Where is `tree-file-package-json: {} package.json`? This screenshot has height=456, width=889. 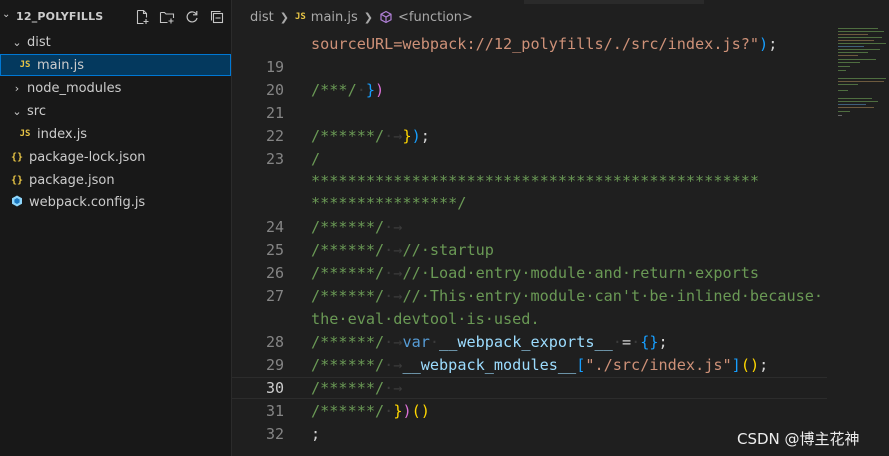
tree-file-package-json: {} package.json is located at coordinates (115, 180).